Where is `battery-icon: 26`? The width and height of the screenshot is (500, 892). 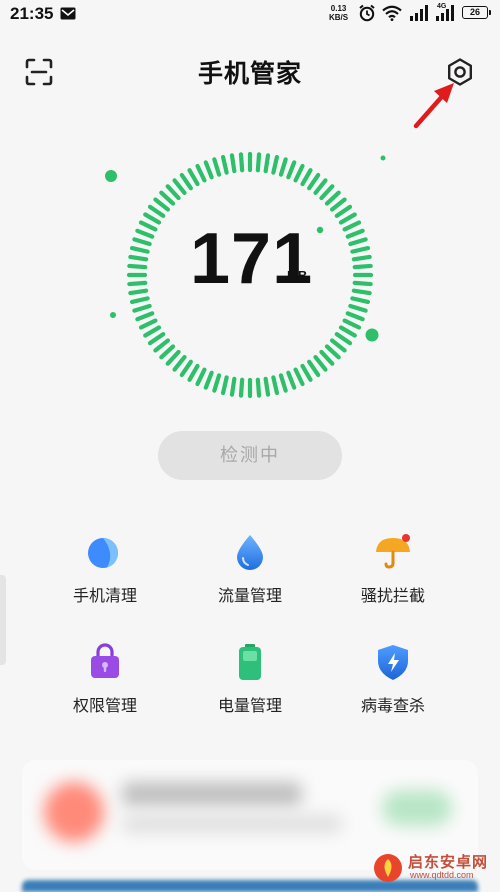 battery-icon: 26 is located at coordinates (476, 12).